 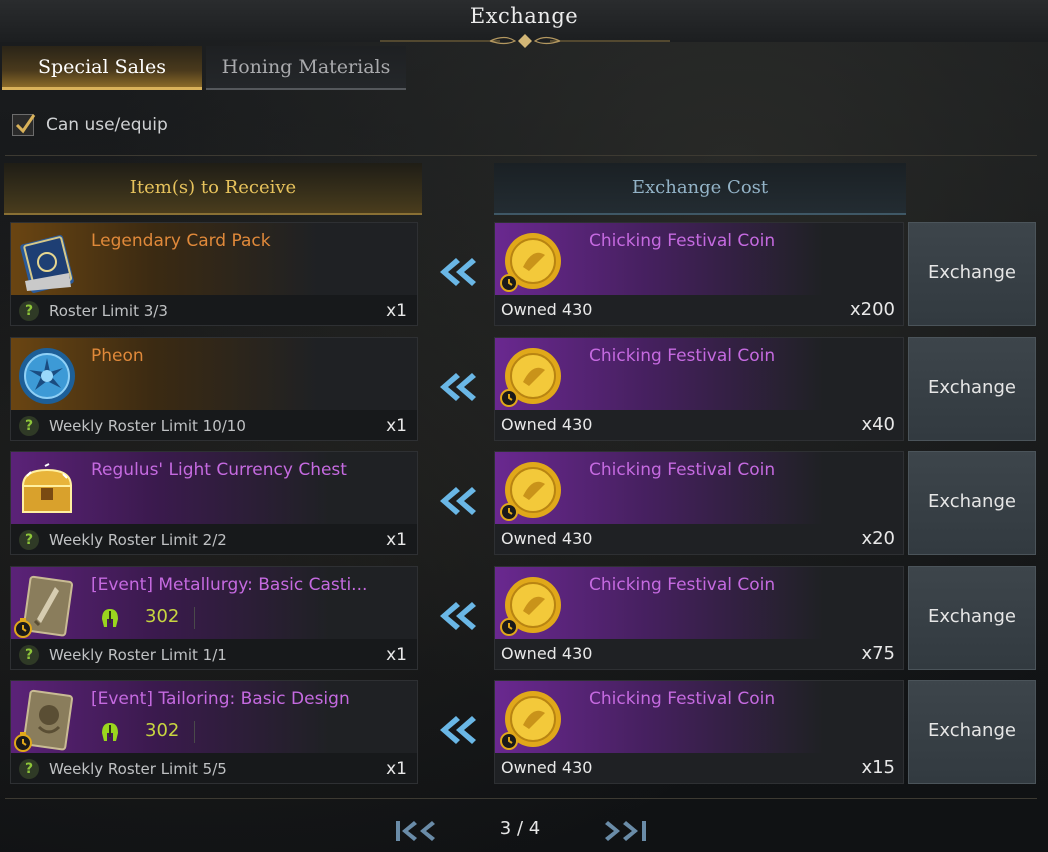 I want to click on can-use-checkbox, so click(x=24, y=125).